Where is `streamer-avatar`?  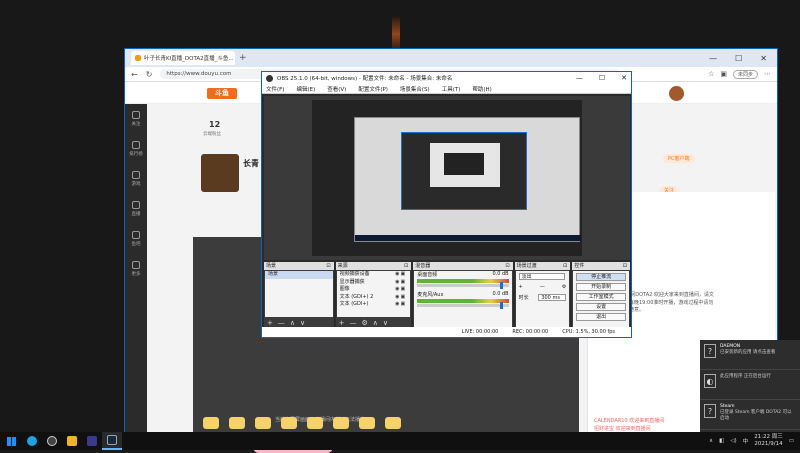
streamer-avatar is located at coordinates (220, 173).